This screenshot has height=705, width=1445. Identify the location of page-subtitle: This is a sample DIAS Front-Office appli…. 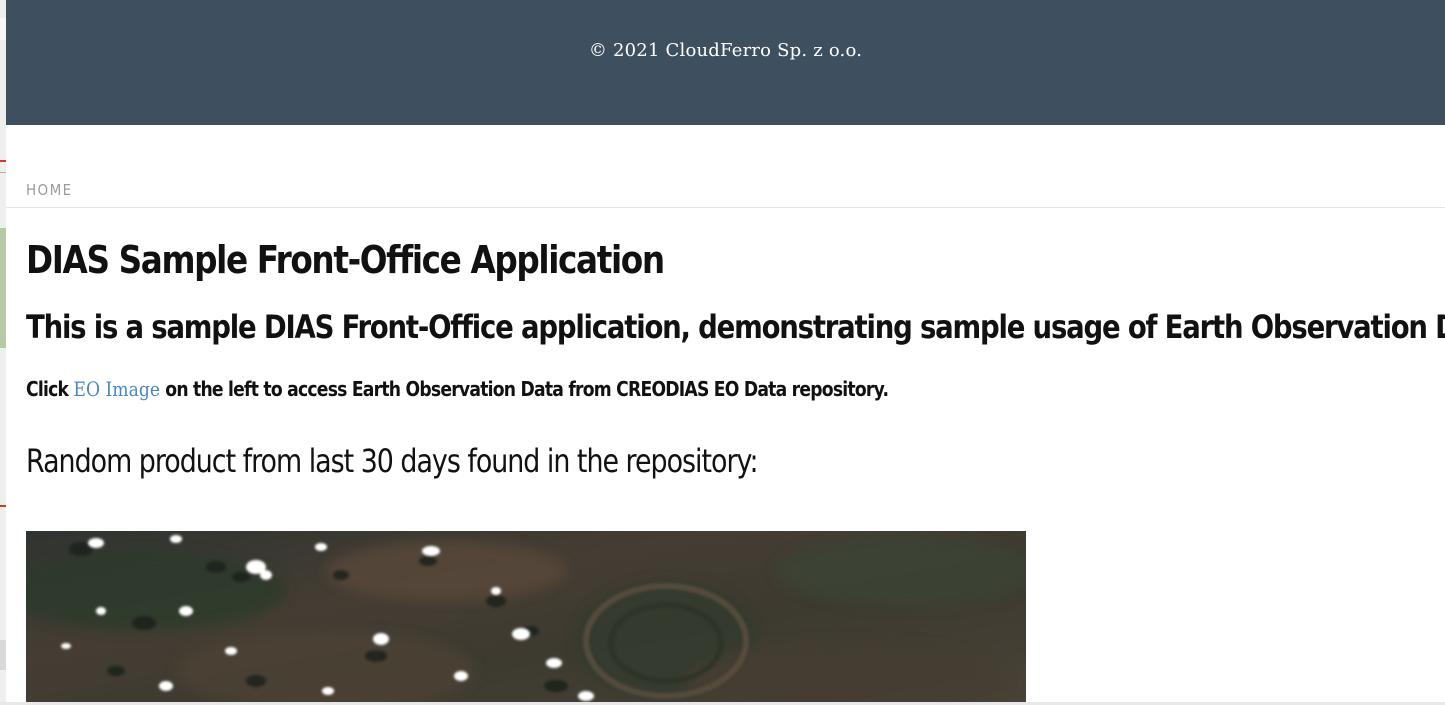
(735, 327).